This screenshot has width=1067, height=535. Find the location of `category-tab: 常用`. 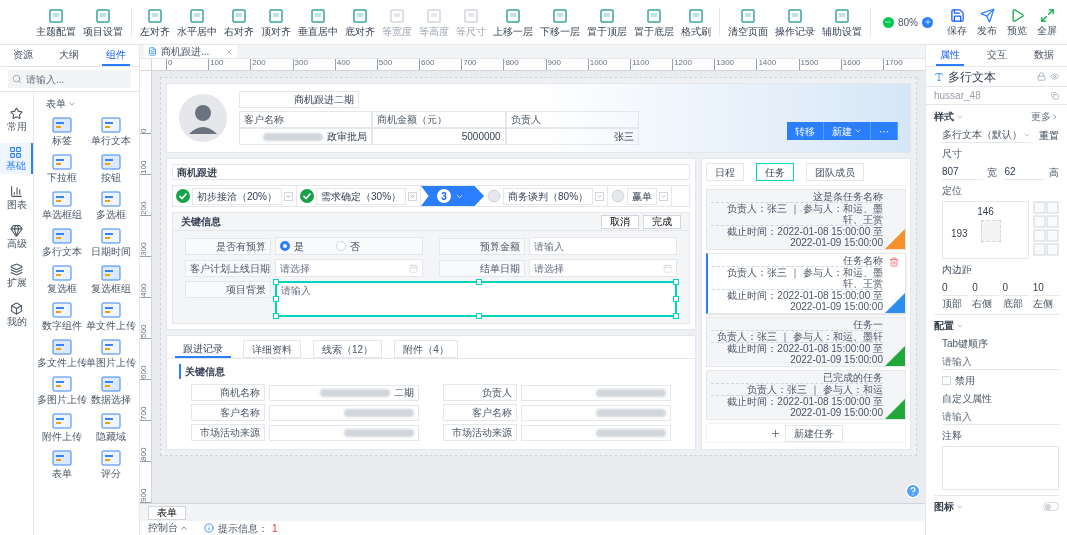

category-tab: 常用 is located at coordinates (16, 119).